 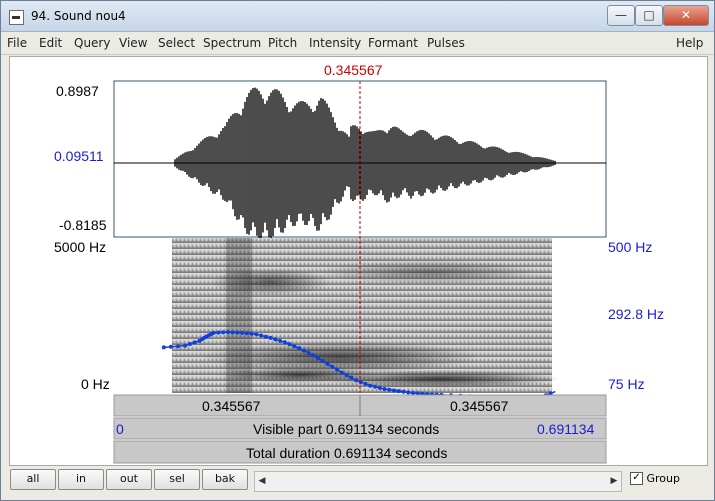 I want to click on group-checkbox-wrap: ✓ Group, so click(x=655, y=478).